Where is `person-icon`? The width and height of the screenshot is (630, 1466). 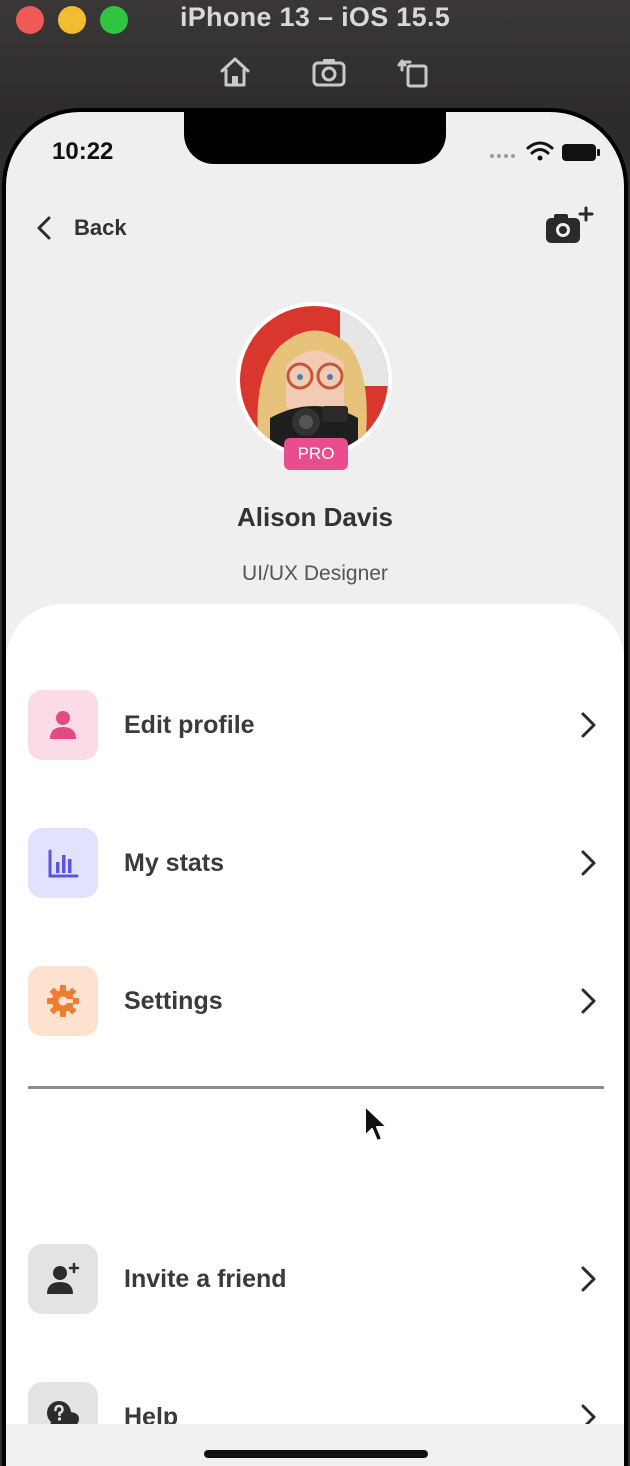 person-icon is located at coordinates (63, 725).